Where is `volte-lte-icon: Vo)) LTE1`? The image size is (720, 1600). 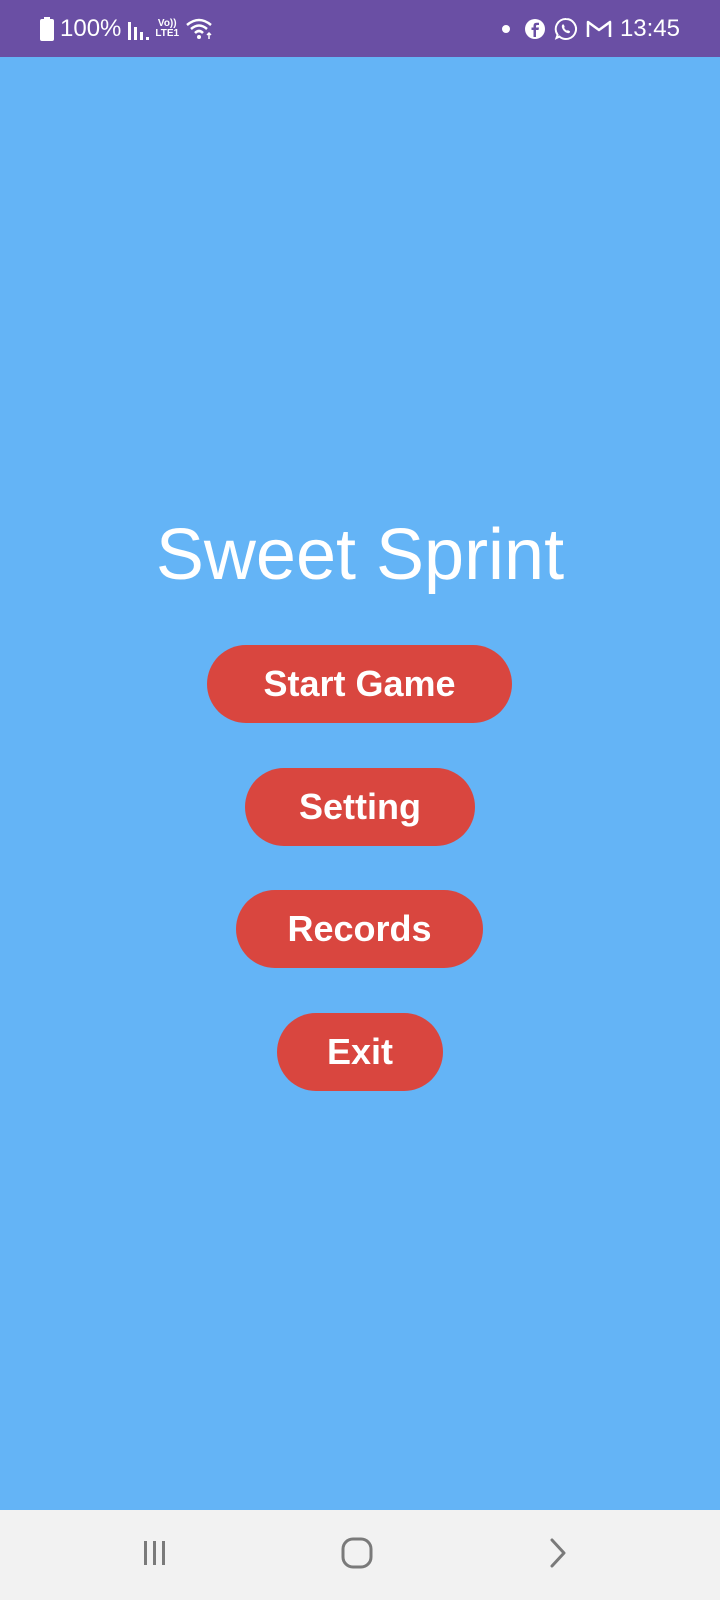 volte-lte-icon: Vo)) LTE1 is located at coordinates (167, 28).